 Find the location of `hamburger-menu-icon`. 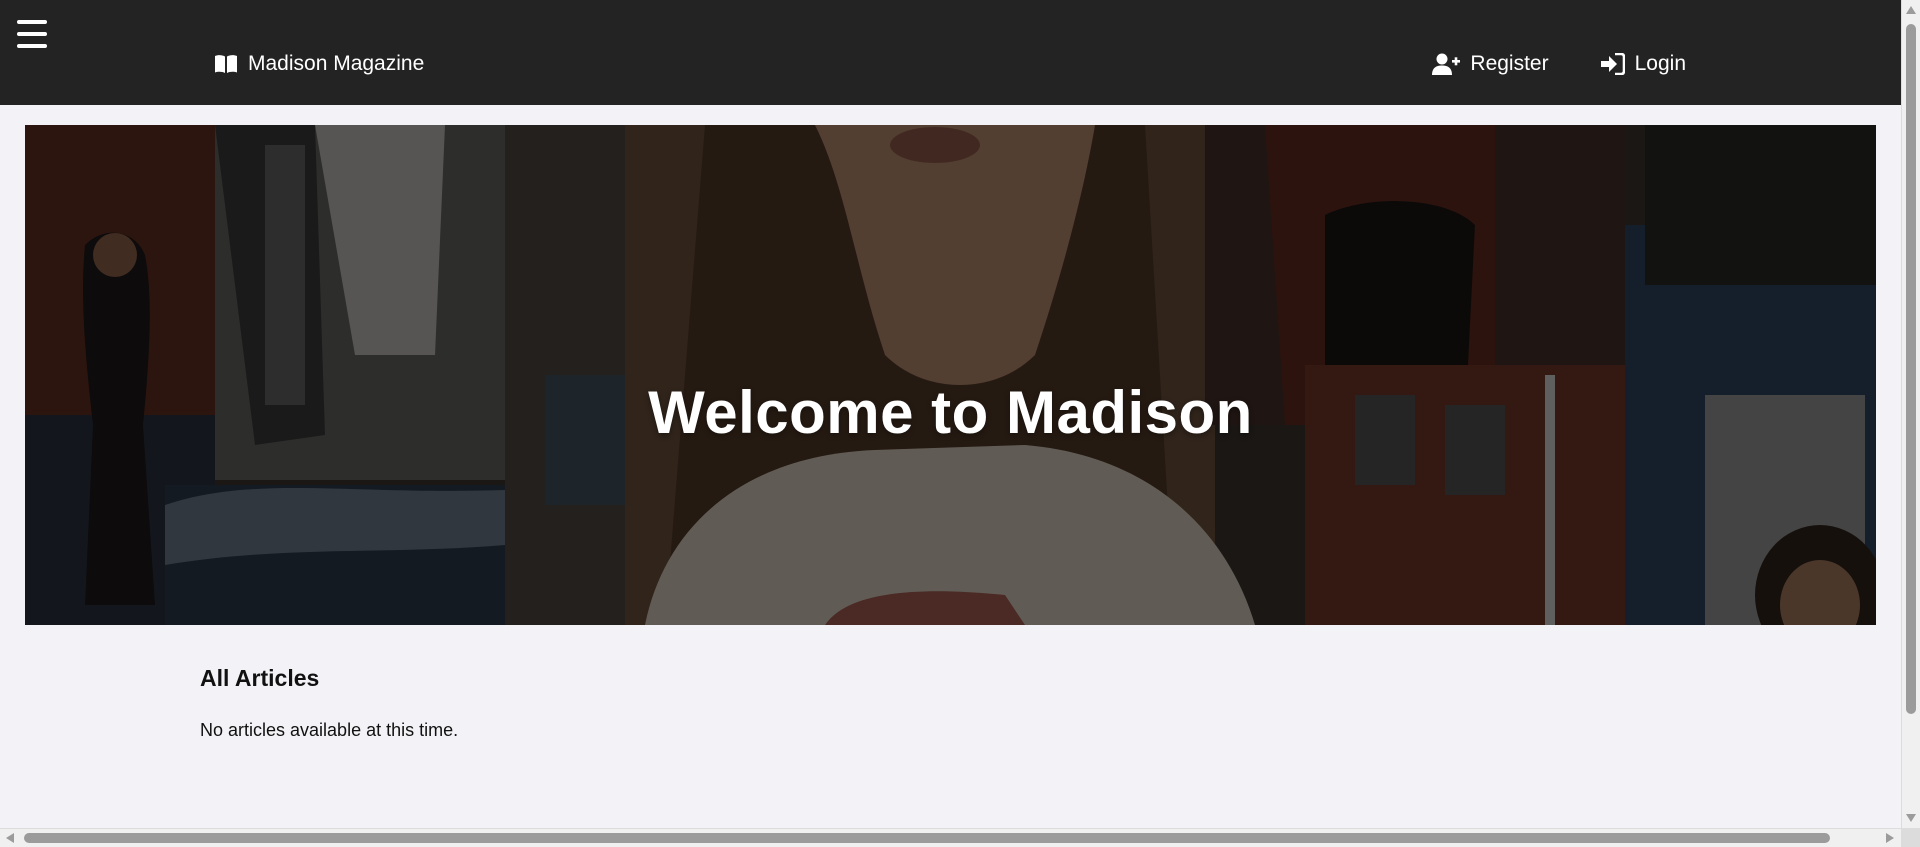

hamburger-menu-icon is located at coordinates (32, 34).